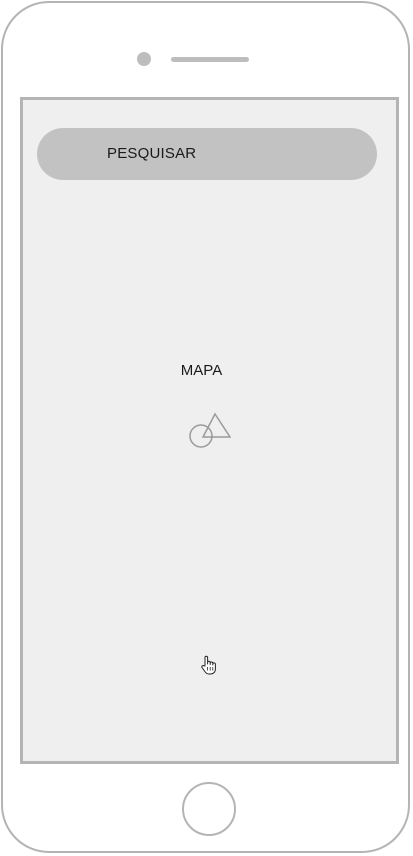  I want to click on earpiece-speaker, so click(210, 59).